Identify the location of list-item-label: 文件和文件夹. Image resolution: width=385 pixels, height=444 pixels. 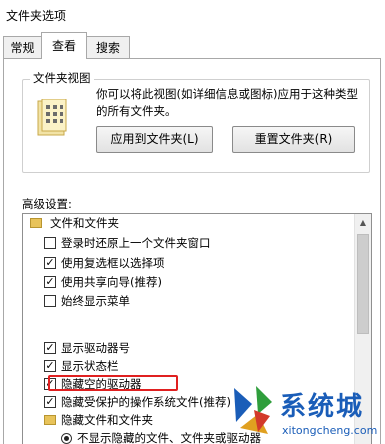
(84, 223).